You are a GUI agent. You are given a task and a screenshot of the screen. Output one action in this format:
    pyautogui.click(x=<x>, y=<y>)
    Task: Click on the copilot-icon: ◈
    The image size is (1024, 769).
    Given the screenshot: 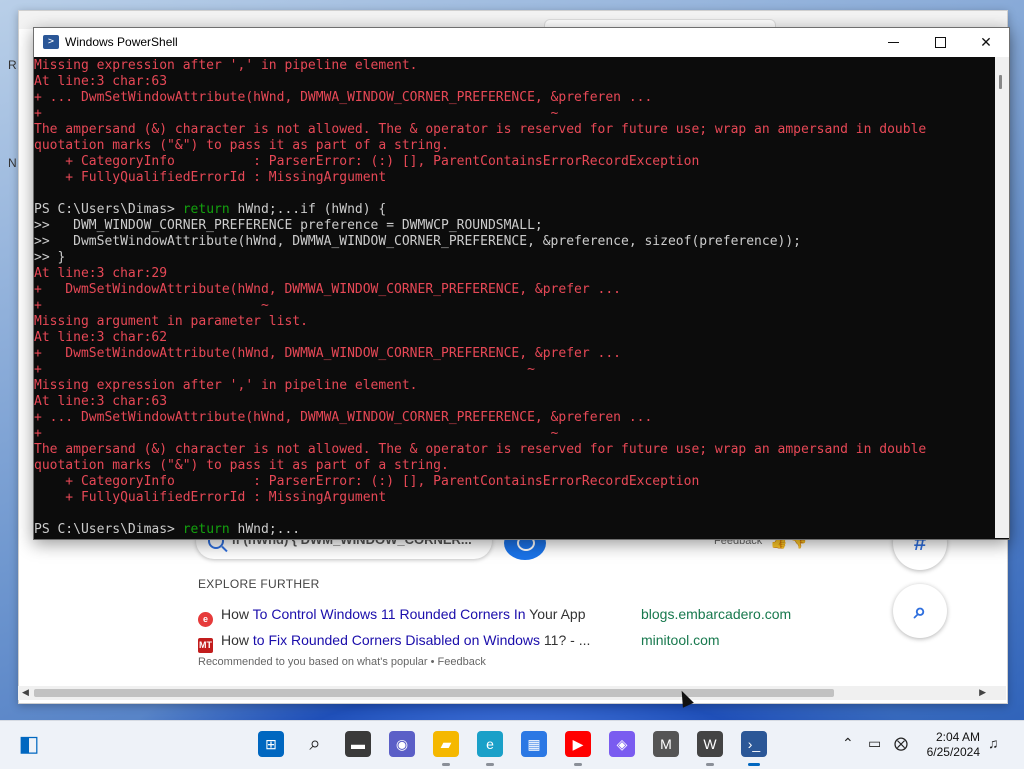 What is the action you would take?
    pyautogui.click(x=622, y=744)
    